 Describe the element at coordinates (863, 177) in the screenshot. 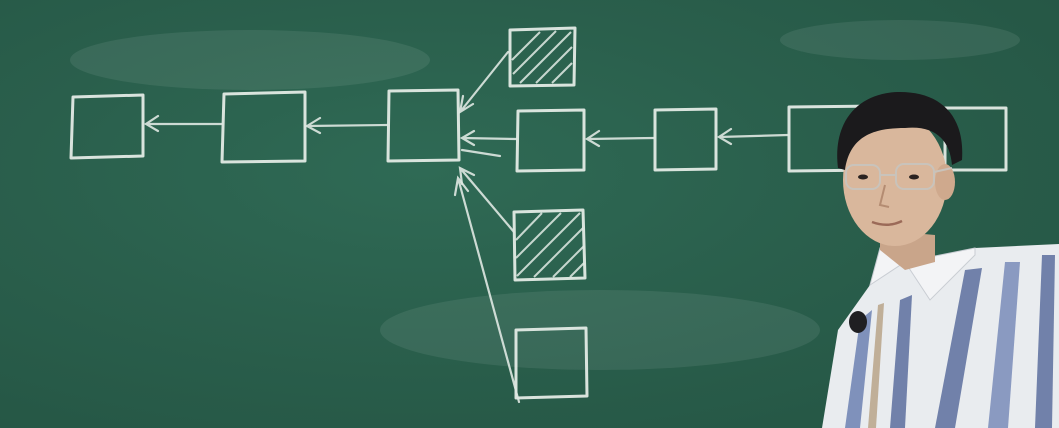

I see `eye-left` at that location.